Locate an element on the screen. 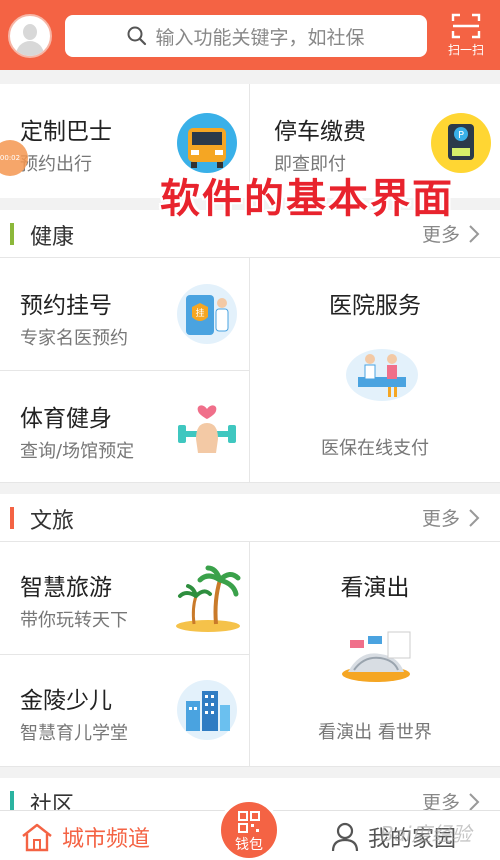  scan-label: 扫一扫 is located at coordinates (465, 50).